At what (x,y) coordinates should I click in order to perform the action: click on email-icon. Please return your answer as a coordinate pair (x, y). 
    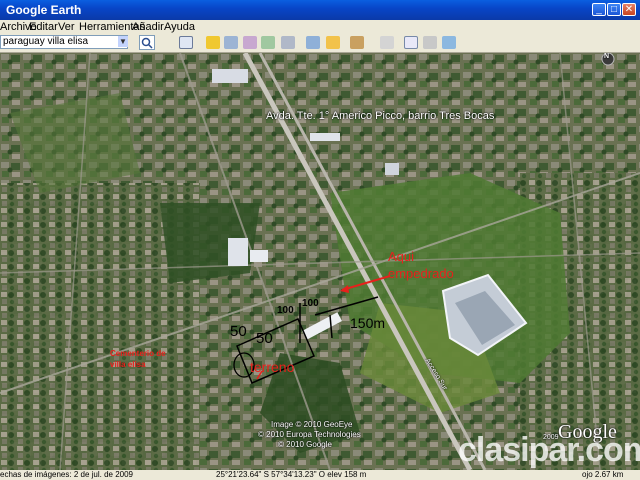
    Looking at the image, I should click on (411, 42).